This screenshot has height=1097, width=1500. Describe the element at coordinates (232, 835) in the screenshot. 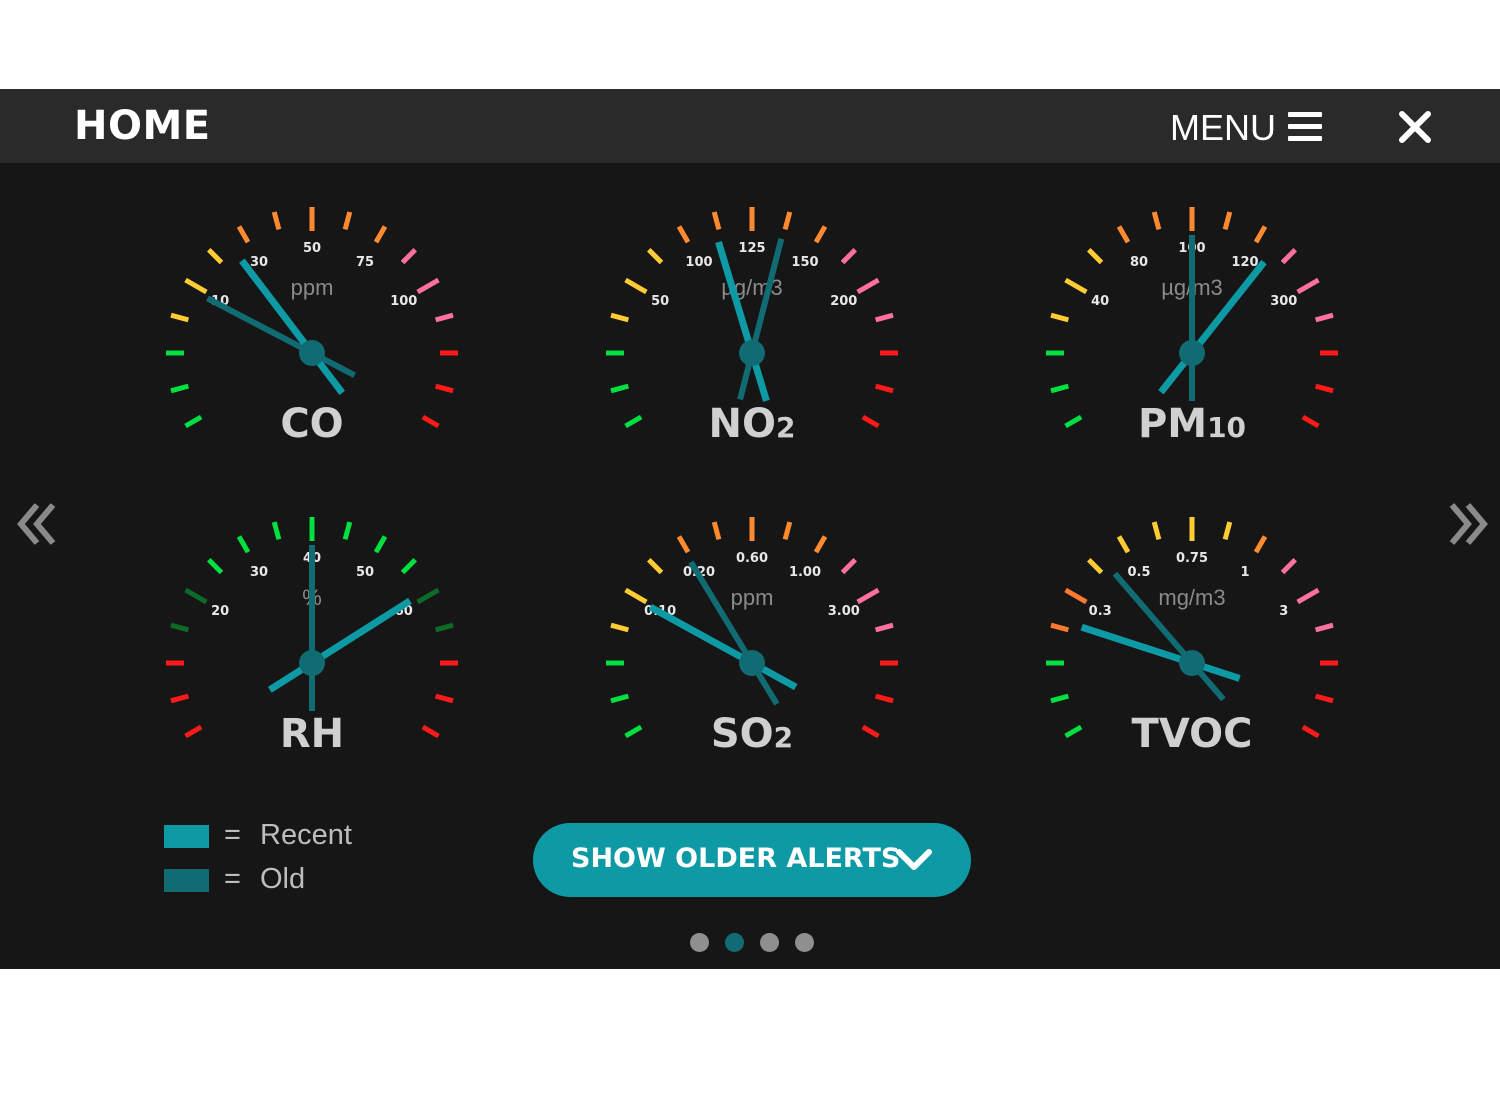

I see `legend-equals: =` at that location.